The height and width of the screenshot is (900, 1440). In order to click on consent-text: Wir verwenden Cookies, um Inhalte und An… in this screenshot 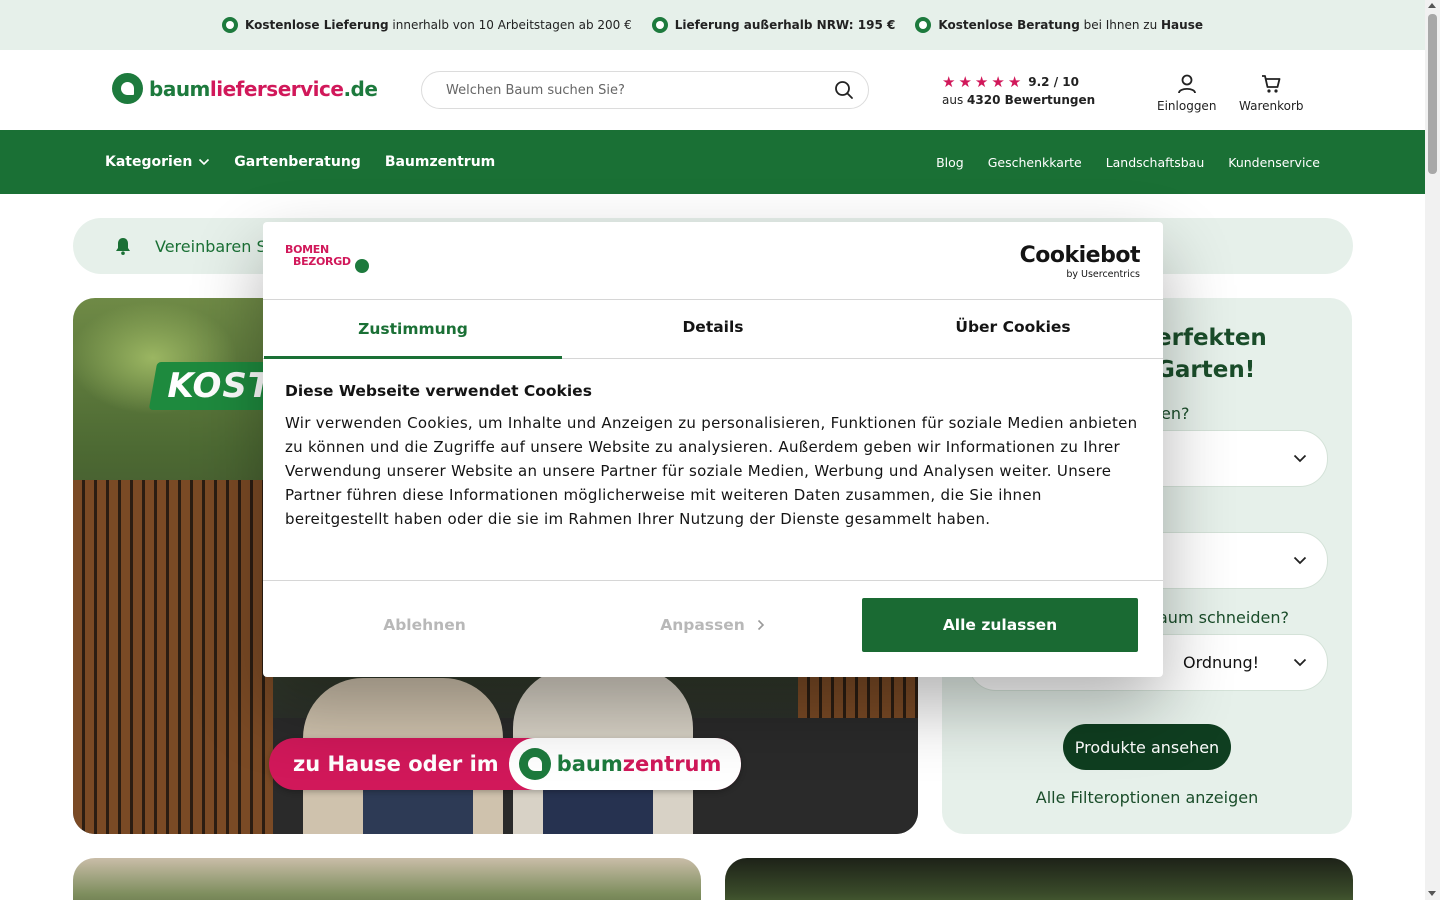, I will do `click(711, 471)`.